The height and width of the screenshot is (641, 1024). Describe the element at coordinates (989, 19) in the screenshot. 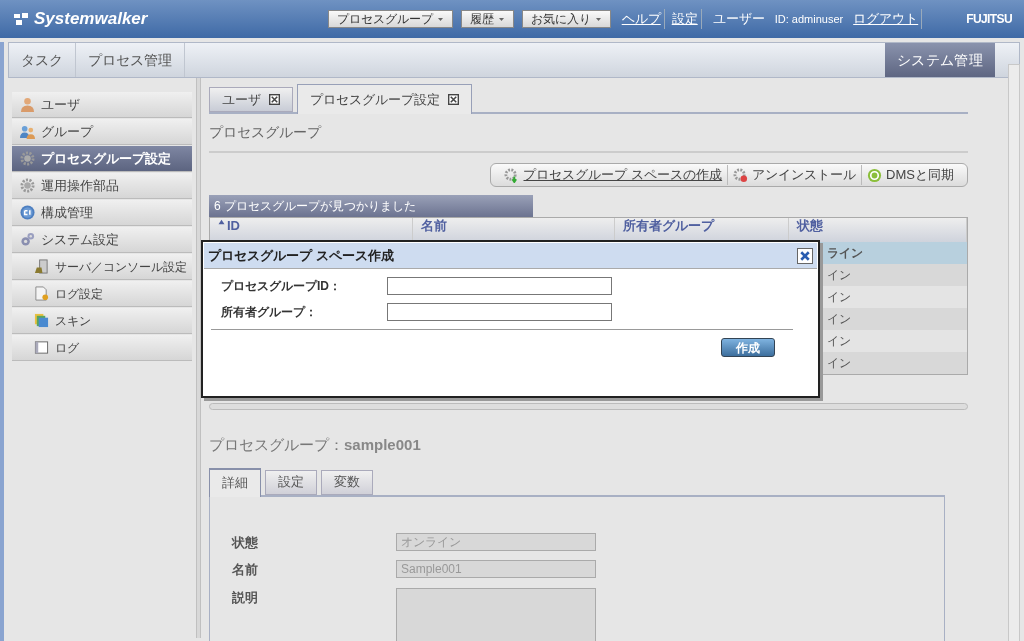

I see `brand-logo: FUJITSU` at that location.